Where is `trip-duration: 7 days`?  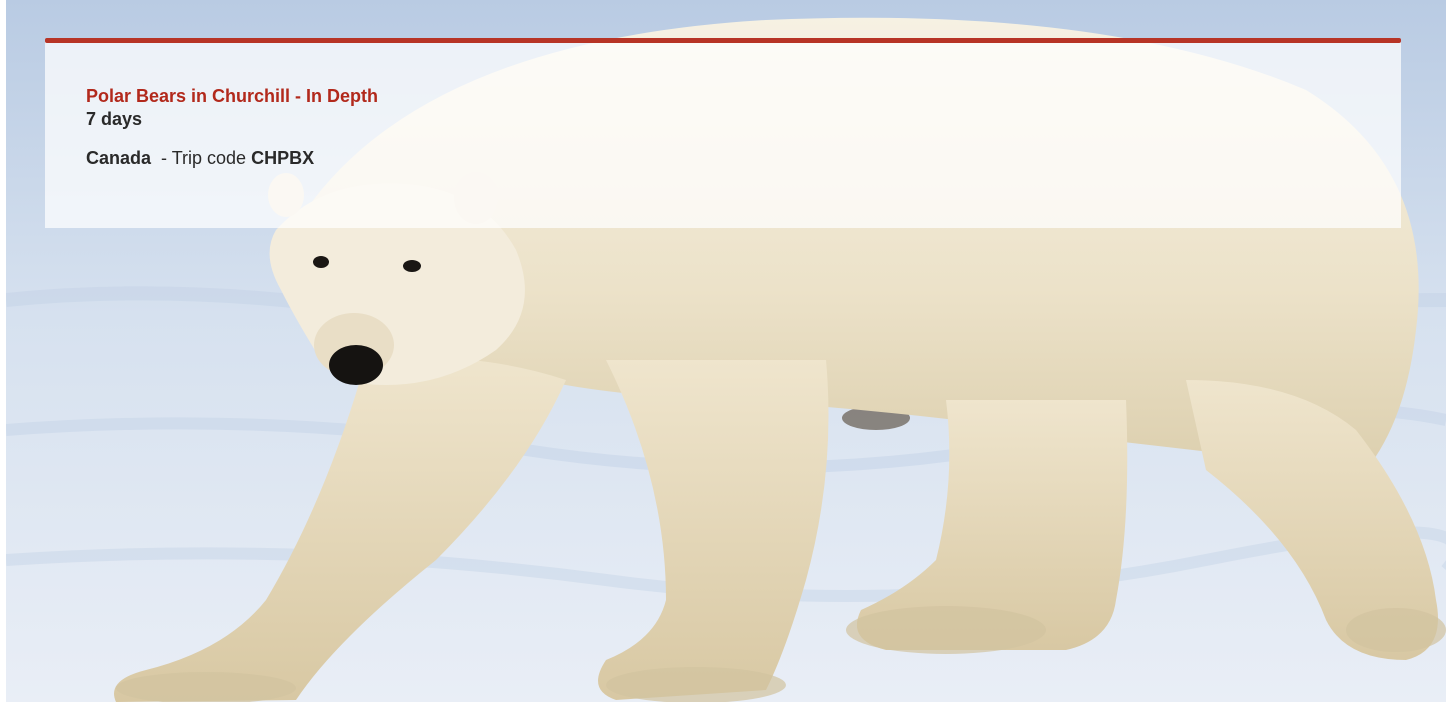
trip-duration: 7 days is located at coordinates (114, 119).